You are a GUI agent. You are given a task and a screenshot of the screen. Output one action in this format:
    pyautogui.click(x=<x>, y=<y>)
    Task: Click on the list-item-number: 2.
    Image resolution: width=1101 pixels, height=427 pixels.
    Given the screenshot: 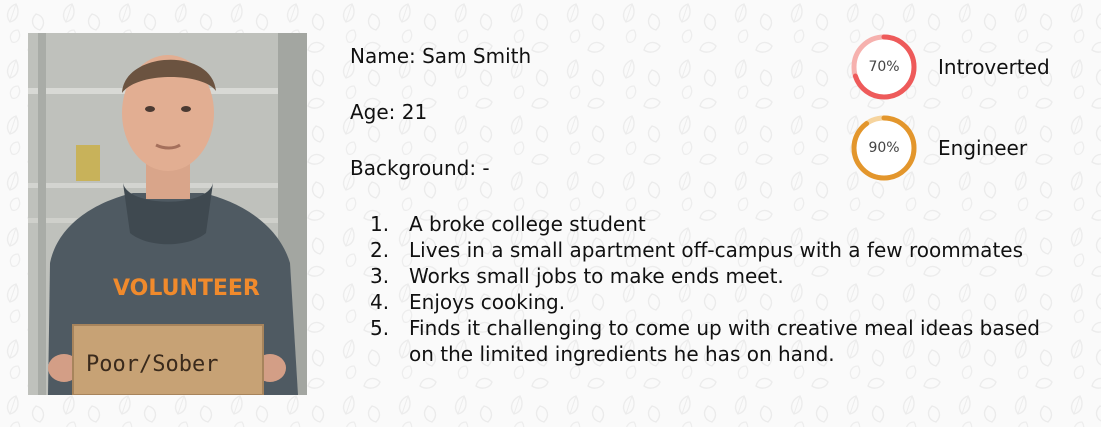 What is the action you would take?
    pyautogui.click(x=380, y=250)
    